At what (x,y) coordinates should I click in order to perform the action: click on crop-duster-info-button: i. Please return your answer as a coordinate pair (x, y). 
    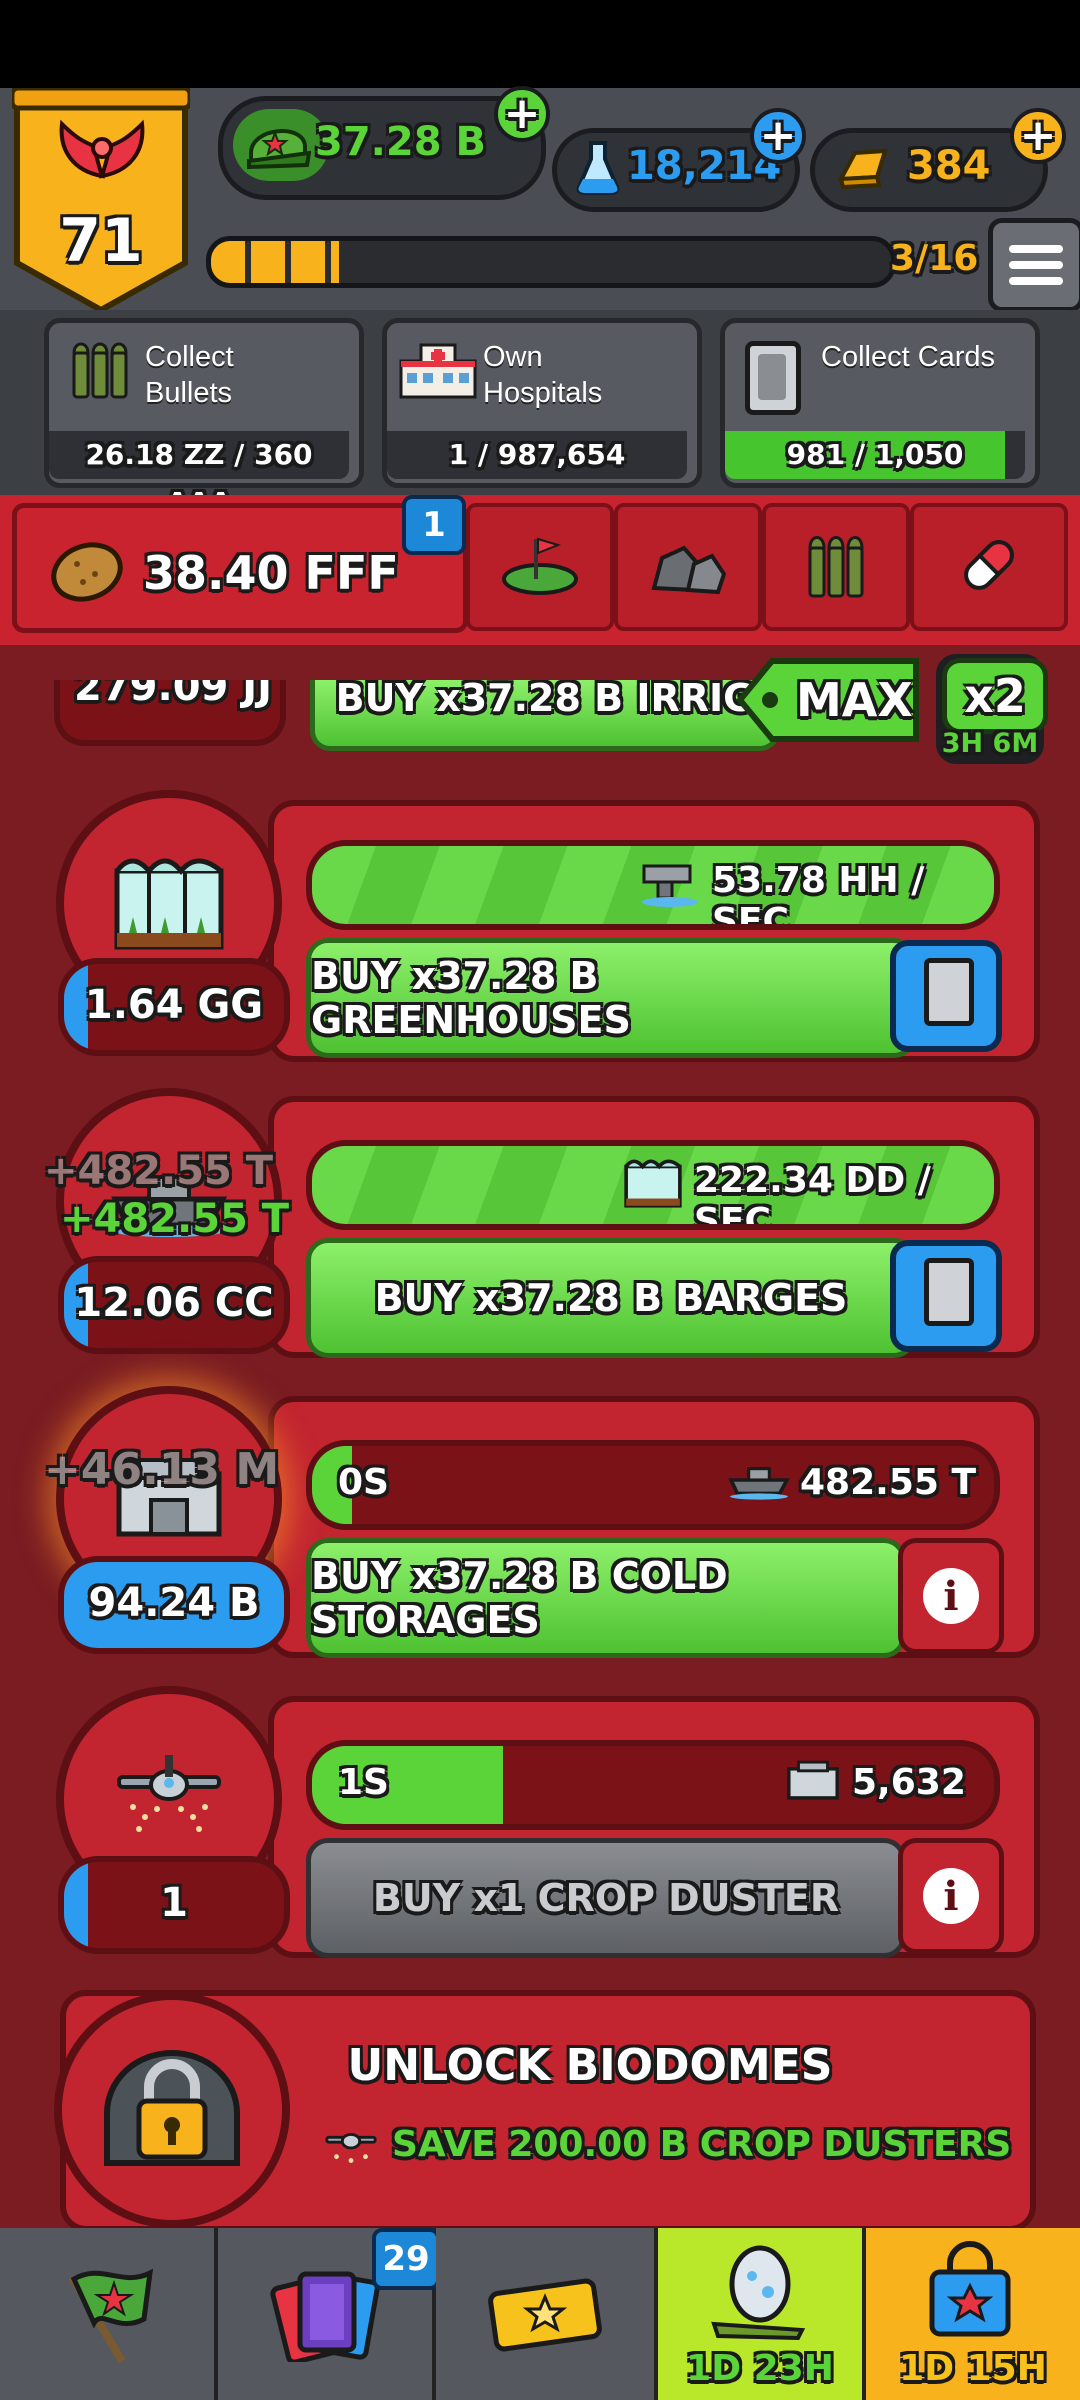
    Looking at the image, I should click on (951, 1896).